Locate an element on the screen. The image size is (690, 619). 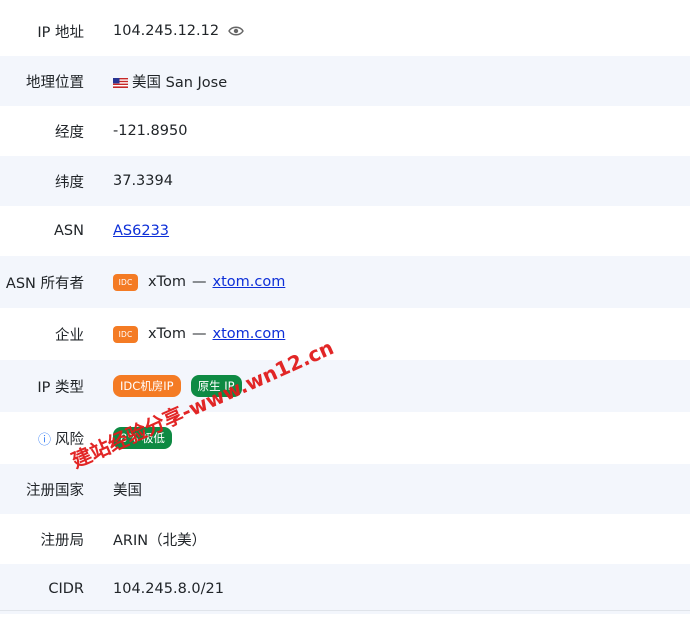
asn-owner-name: xTom is located at coordinates (167, 282).